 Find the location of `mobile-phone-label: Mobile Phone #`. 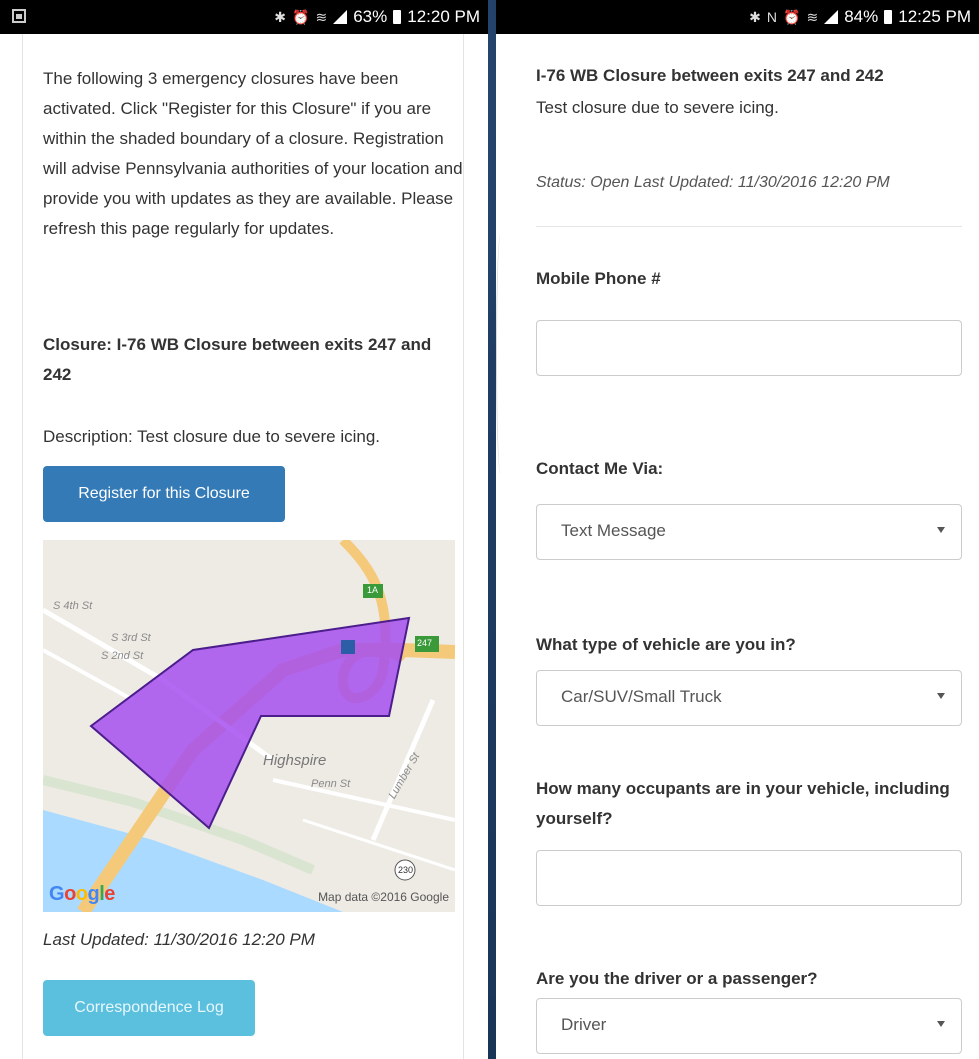

mobile-phone-label: Mobile Phone # is located at coordinates (598, 278).